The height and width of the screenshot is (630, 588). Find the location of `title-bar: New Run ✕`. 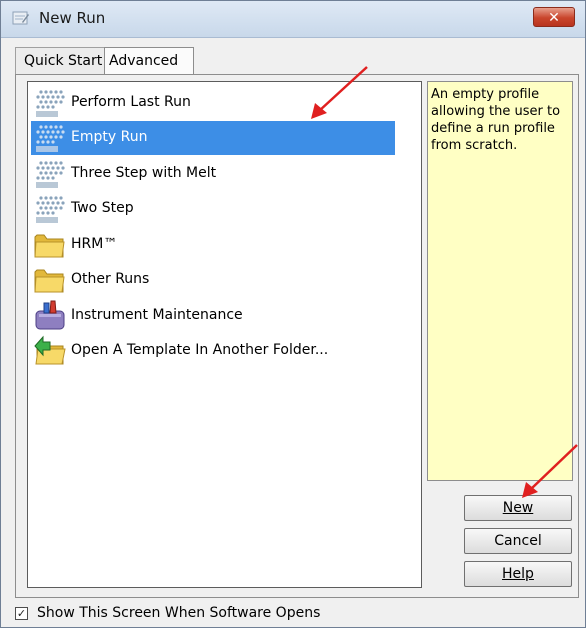

title-bar: New Run ✕ is located at coordinates (293, 19).